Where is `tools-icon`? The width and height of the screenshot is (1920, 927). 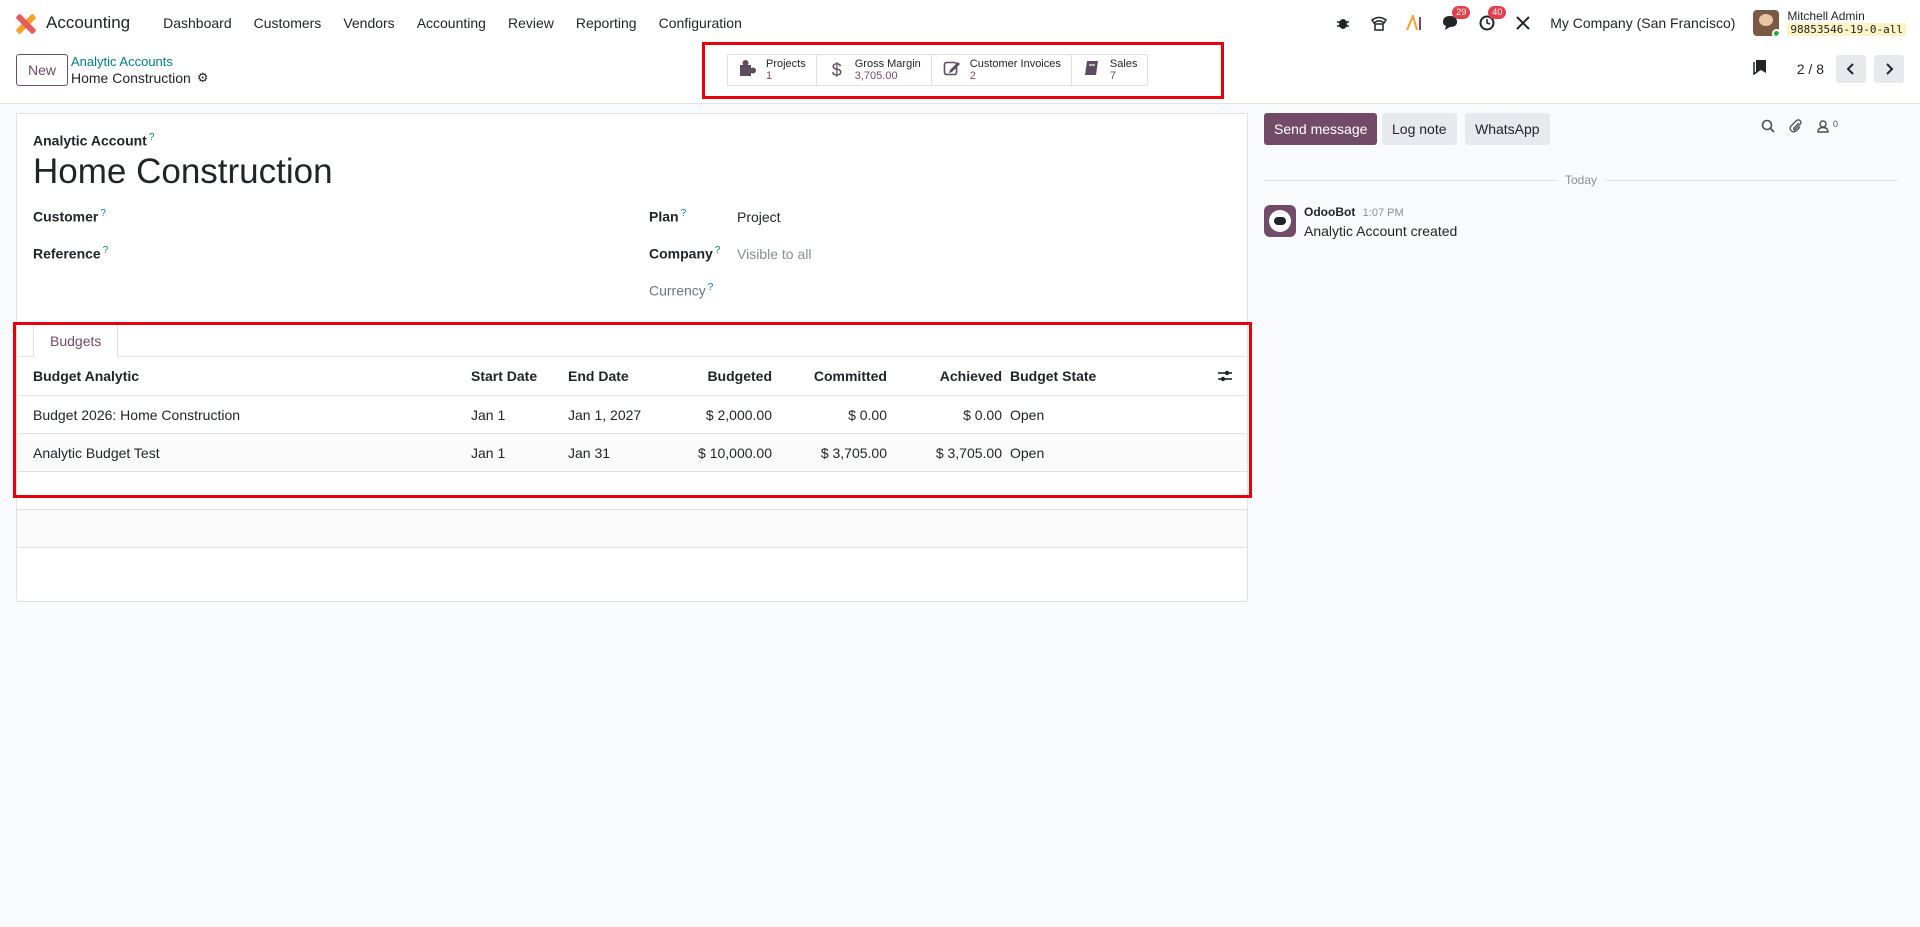
tools-icon is located at coordinates (1523, 23).